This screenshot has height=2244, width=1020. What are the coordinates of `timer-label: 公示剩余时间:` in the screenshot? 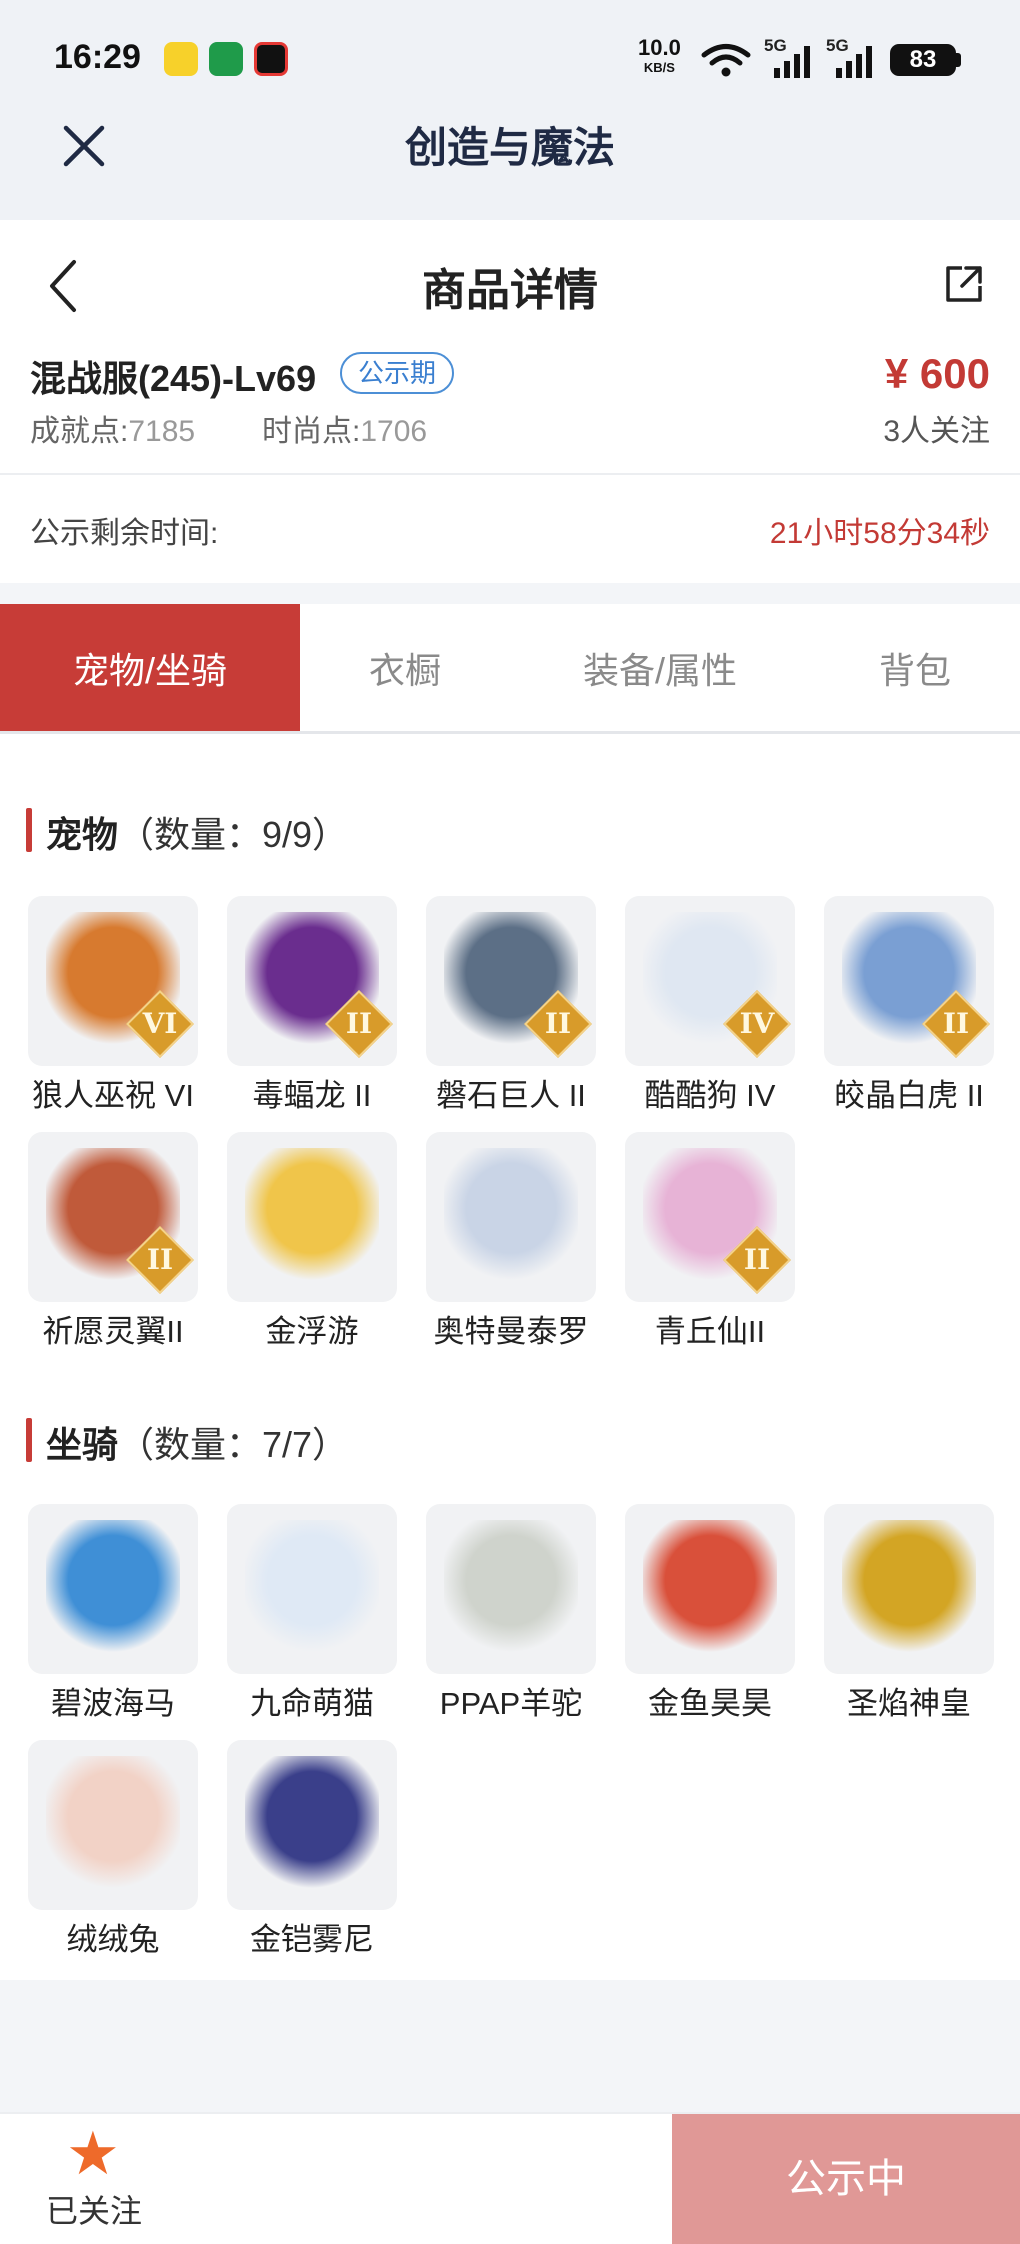 It's located at (124, 533).